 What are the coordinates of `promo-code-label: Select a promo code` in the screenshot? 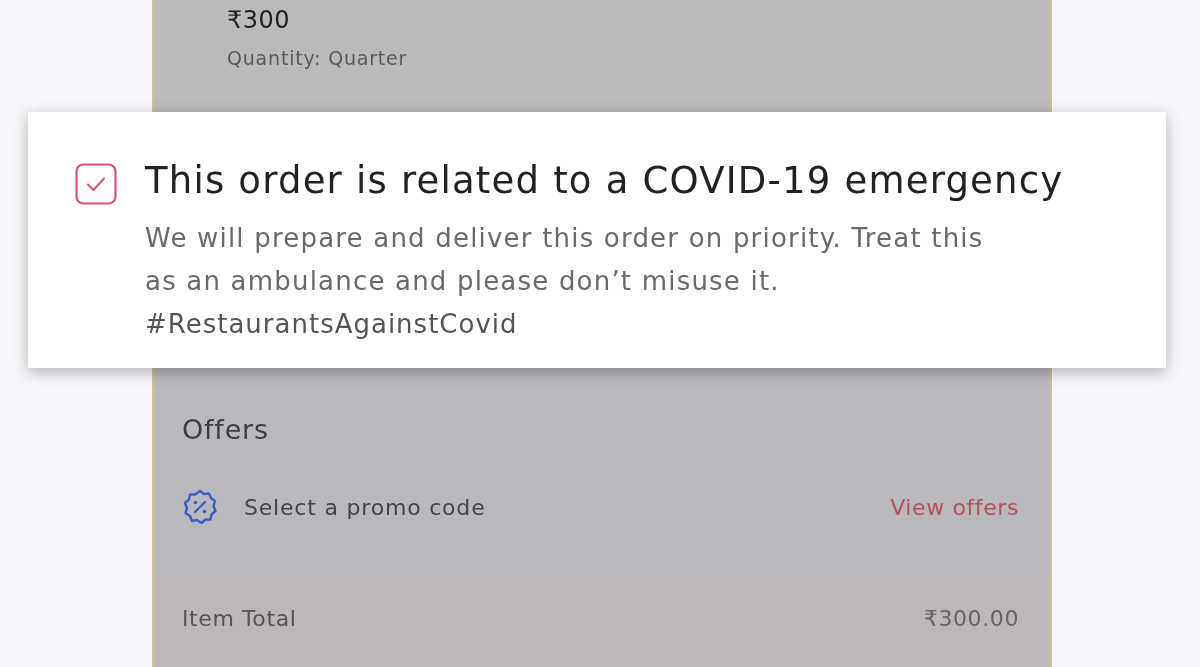 It's located at (365, 507).